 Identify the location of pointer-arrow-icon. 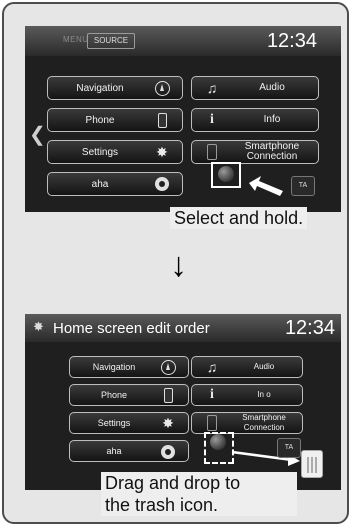
(266, 186).